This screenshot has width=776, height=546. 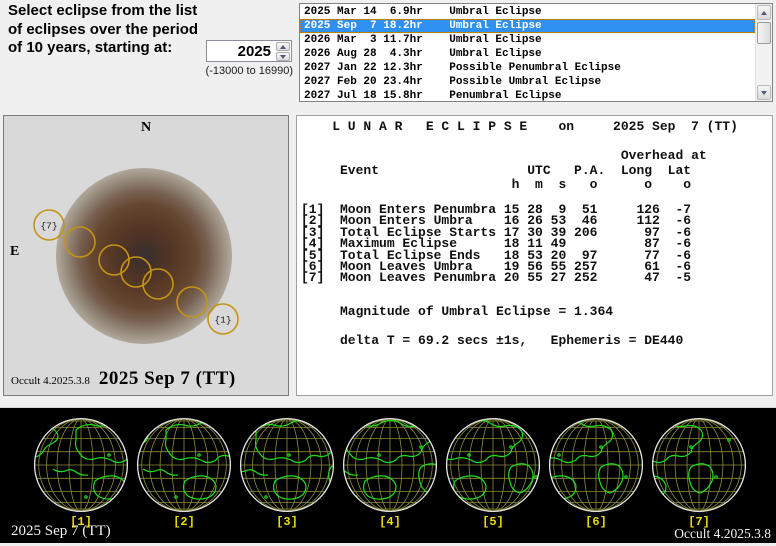 I want to click on spin-up-icon, so click(x=283, y=46).